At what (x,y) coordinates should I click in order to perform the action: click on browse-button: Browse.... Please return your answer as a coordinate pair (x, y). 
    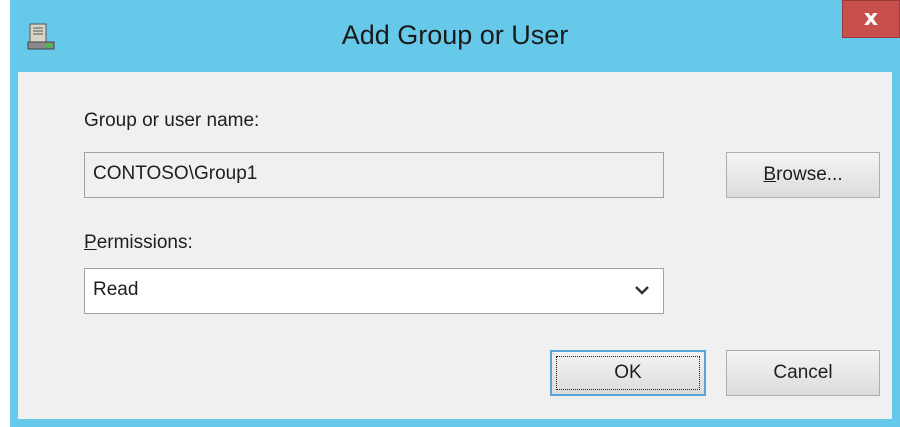
    Looking at the image, I should click on (803, 175).